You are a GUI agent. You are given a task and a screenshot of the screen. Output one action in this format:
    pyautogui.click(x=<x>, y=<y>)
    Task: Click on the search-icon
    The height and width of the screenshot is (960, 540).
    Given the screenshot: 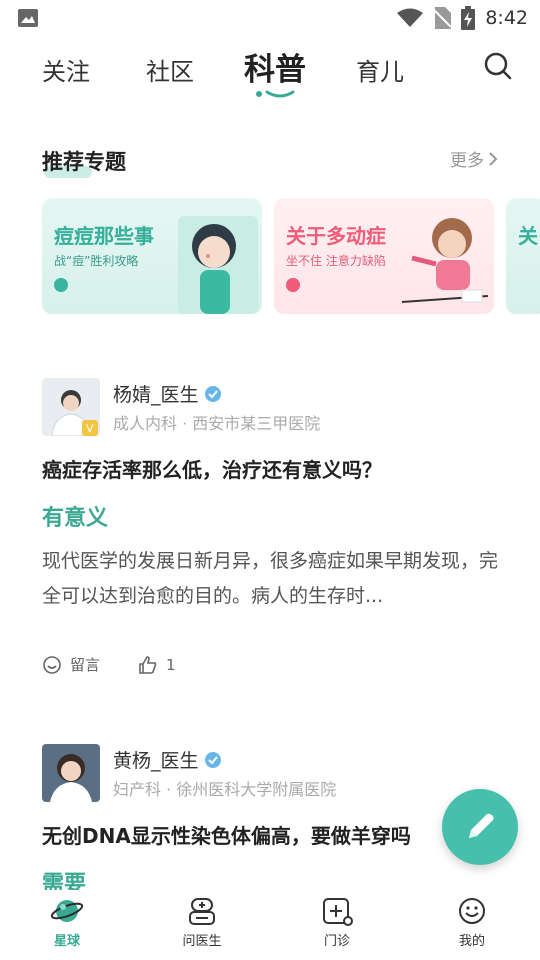 What is the action you would take?
    pyautogui.click(x=498, y=66)
    